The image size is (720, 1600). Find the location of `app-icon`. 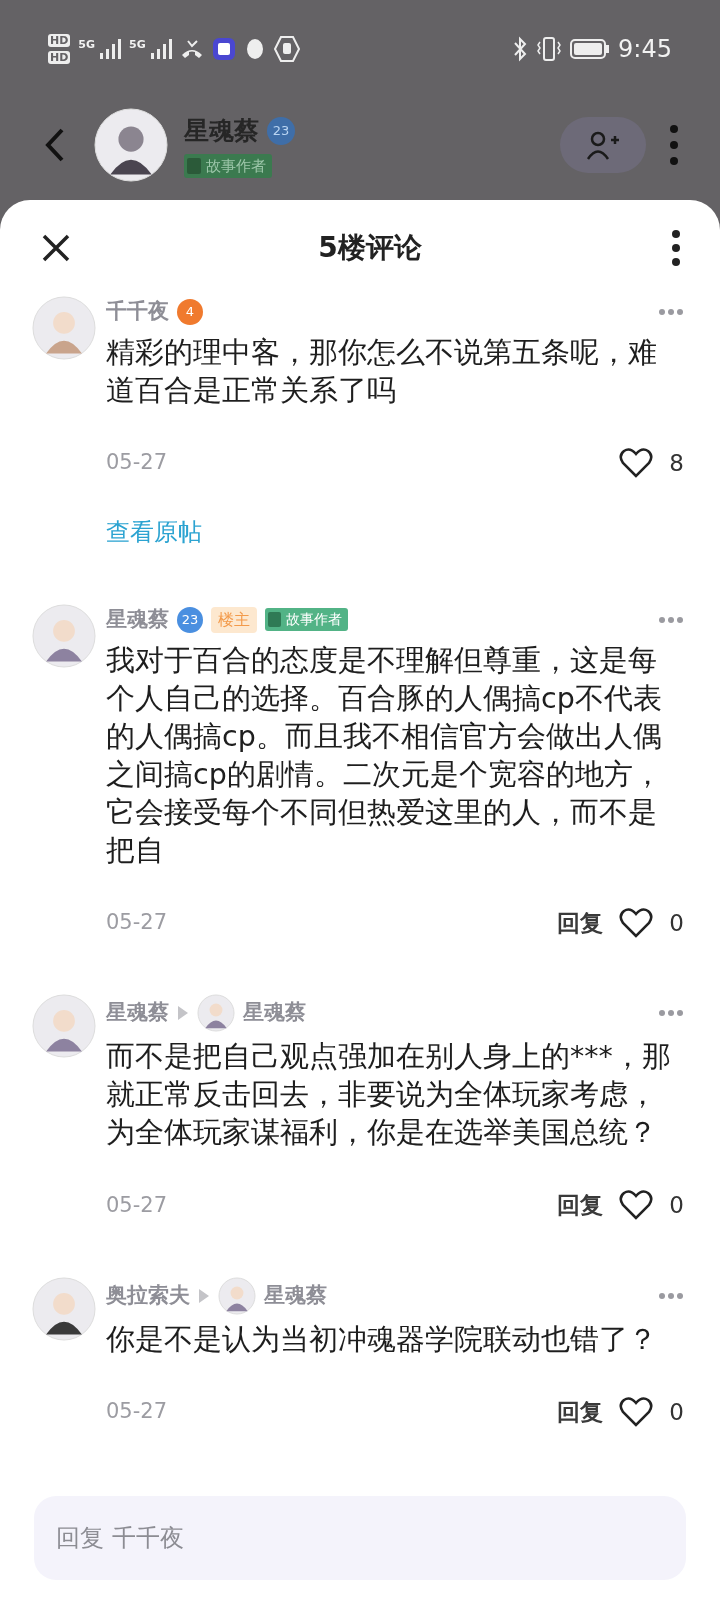

app-icon is located at coordinates (223, 49).